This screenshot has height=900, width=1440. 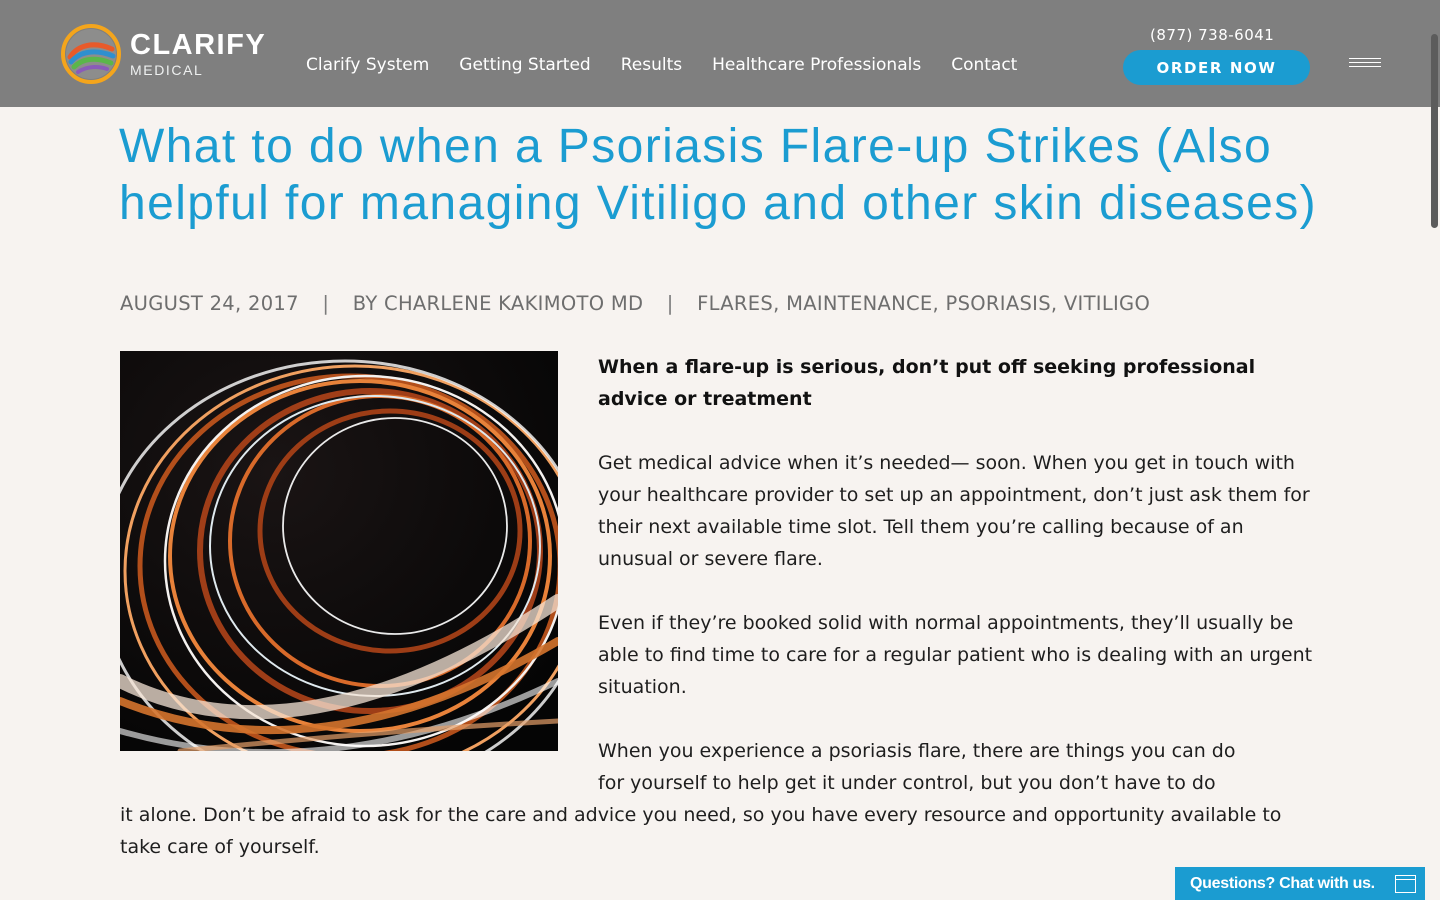 What do you see at coordinates (1212, 35) in the screenshot?
I see `phone-link: (877) 738-6041` at bounding box center [1212, 35].